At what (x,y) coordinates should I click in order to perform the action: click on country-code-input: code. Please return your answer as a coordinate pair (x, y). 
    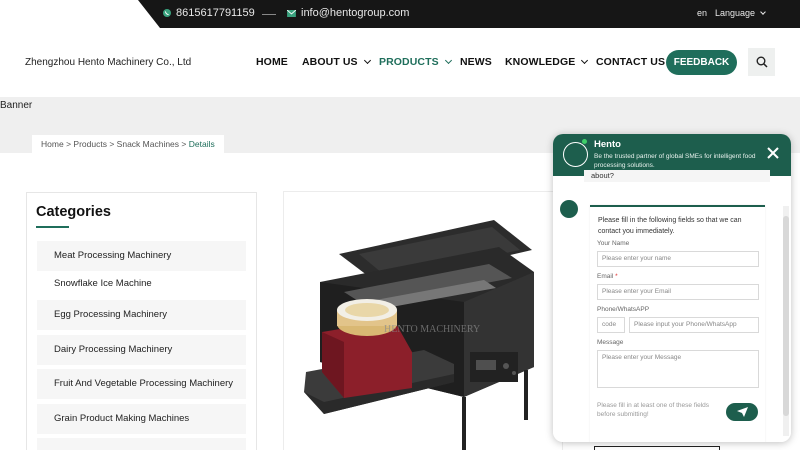
    Looking at the image, I should click on (611, 325).